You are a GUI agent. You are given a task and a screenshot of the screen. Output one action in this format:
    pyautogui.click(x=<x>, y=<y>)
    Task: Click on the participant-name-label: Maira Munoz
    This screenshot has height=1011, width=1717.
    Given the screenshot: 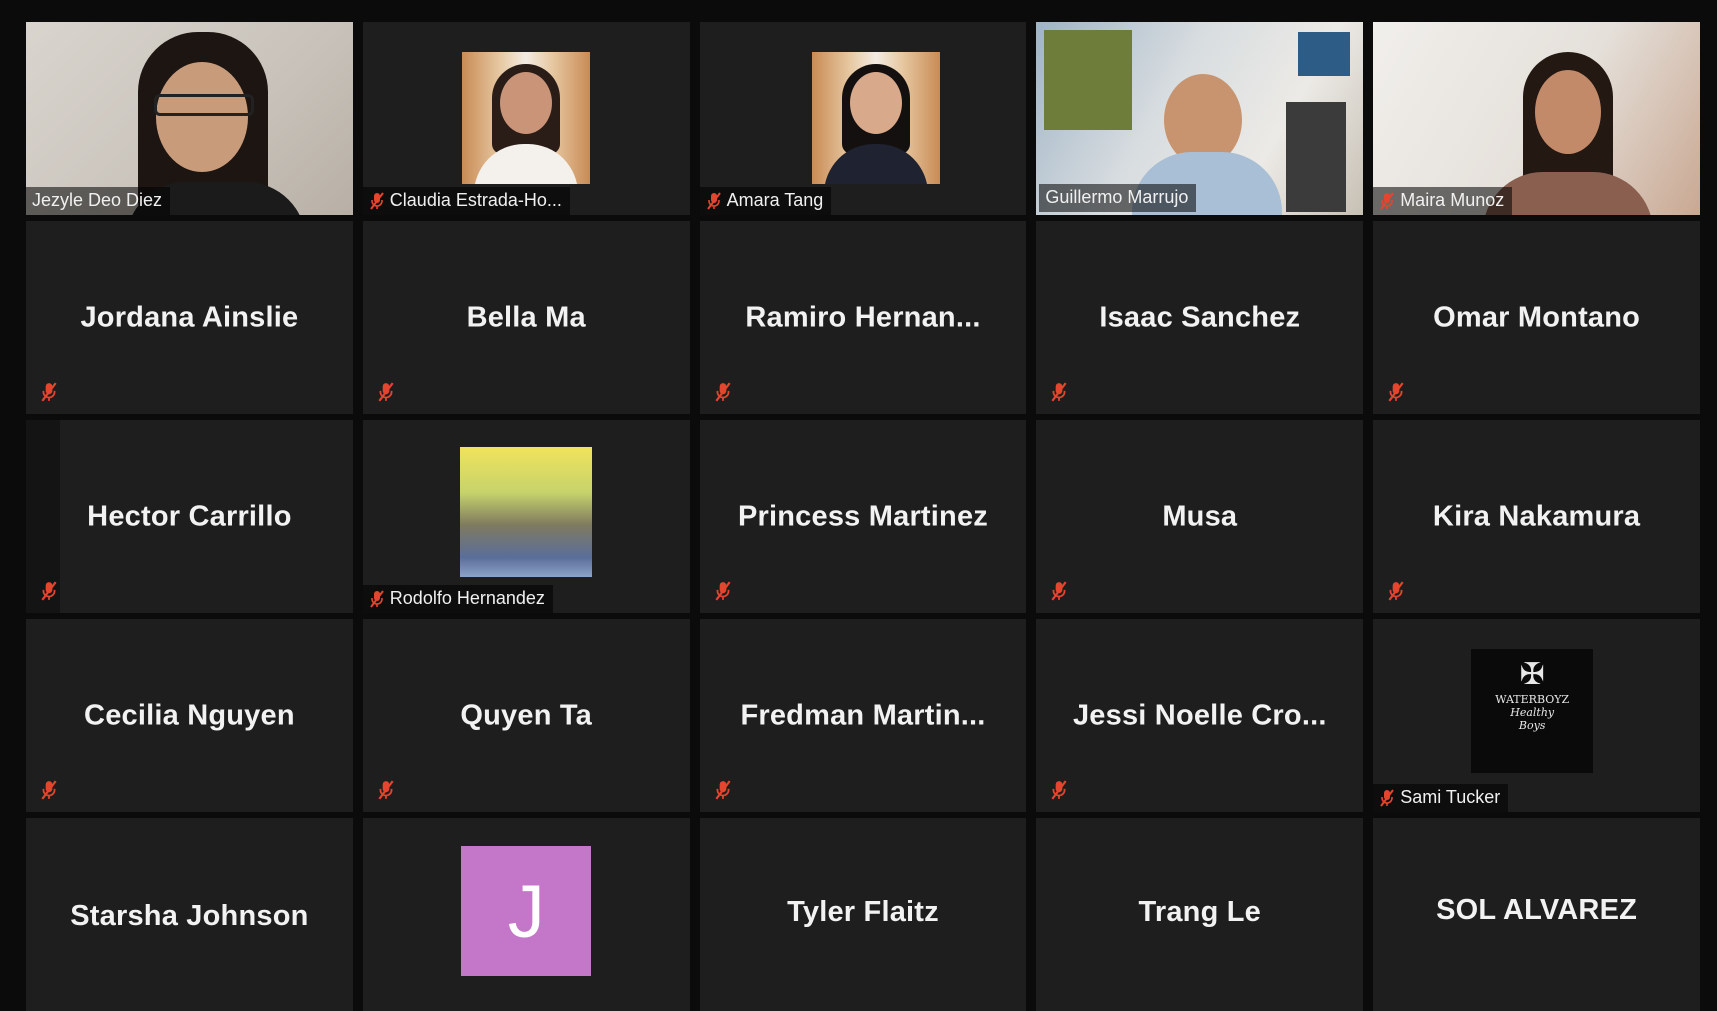 What is the action you would take?
    pyautogui.click(x=1443, y=201)
    